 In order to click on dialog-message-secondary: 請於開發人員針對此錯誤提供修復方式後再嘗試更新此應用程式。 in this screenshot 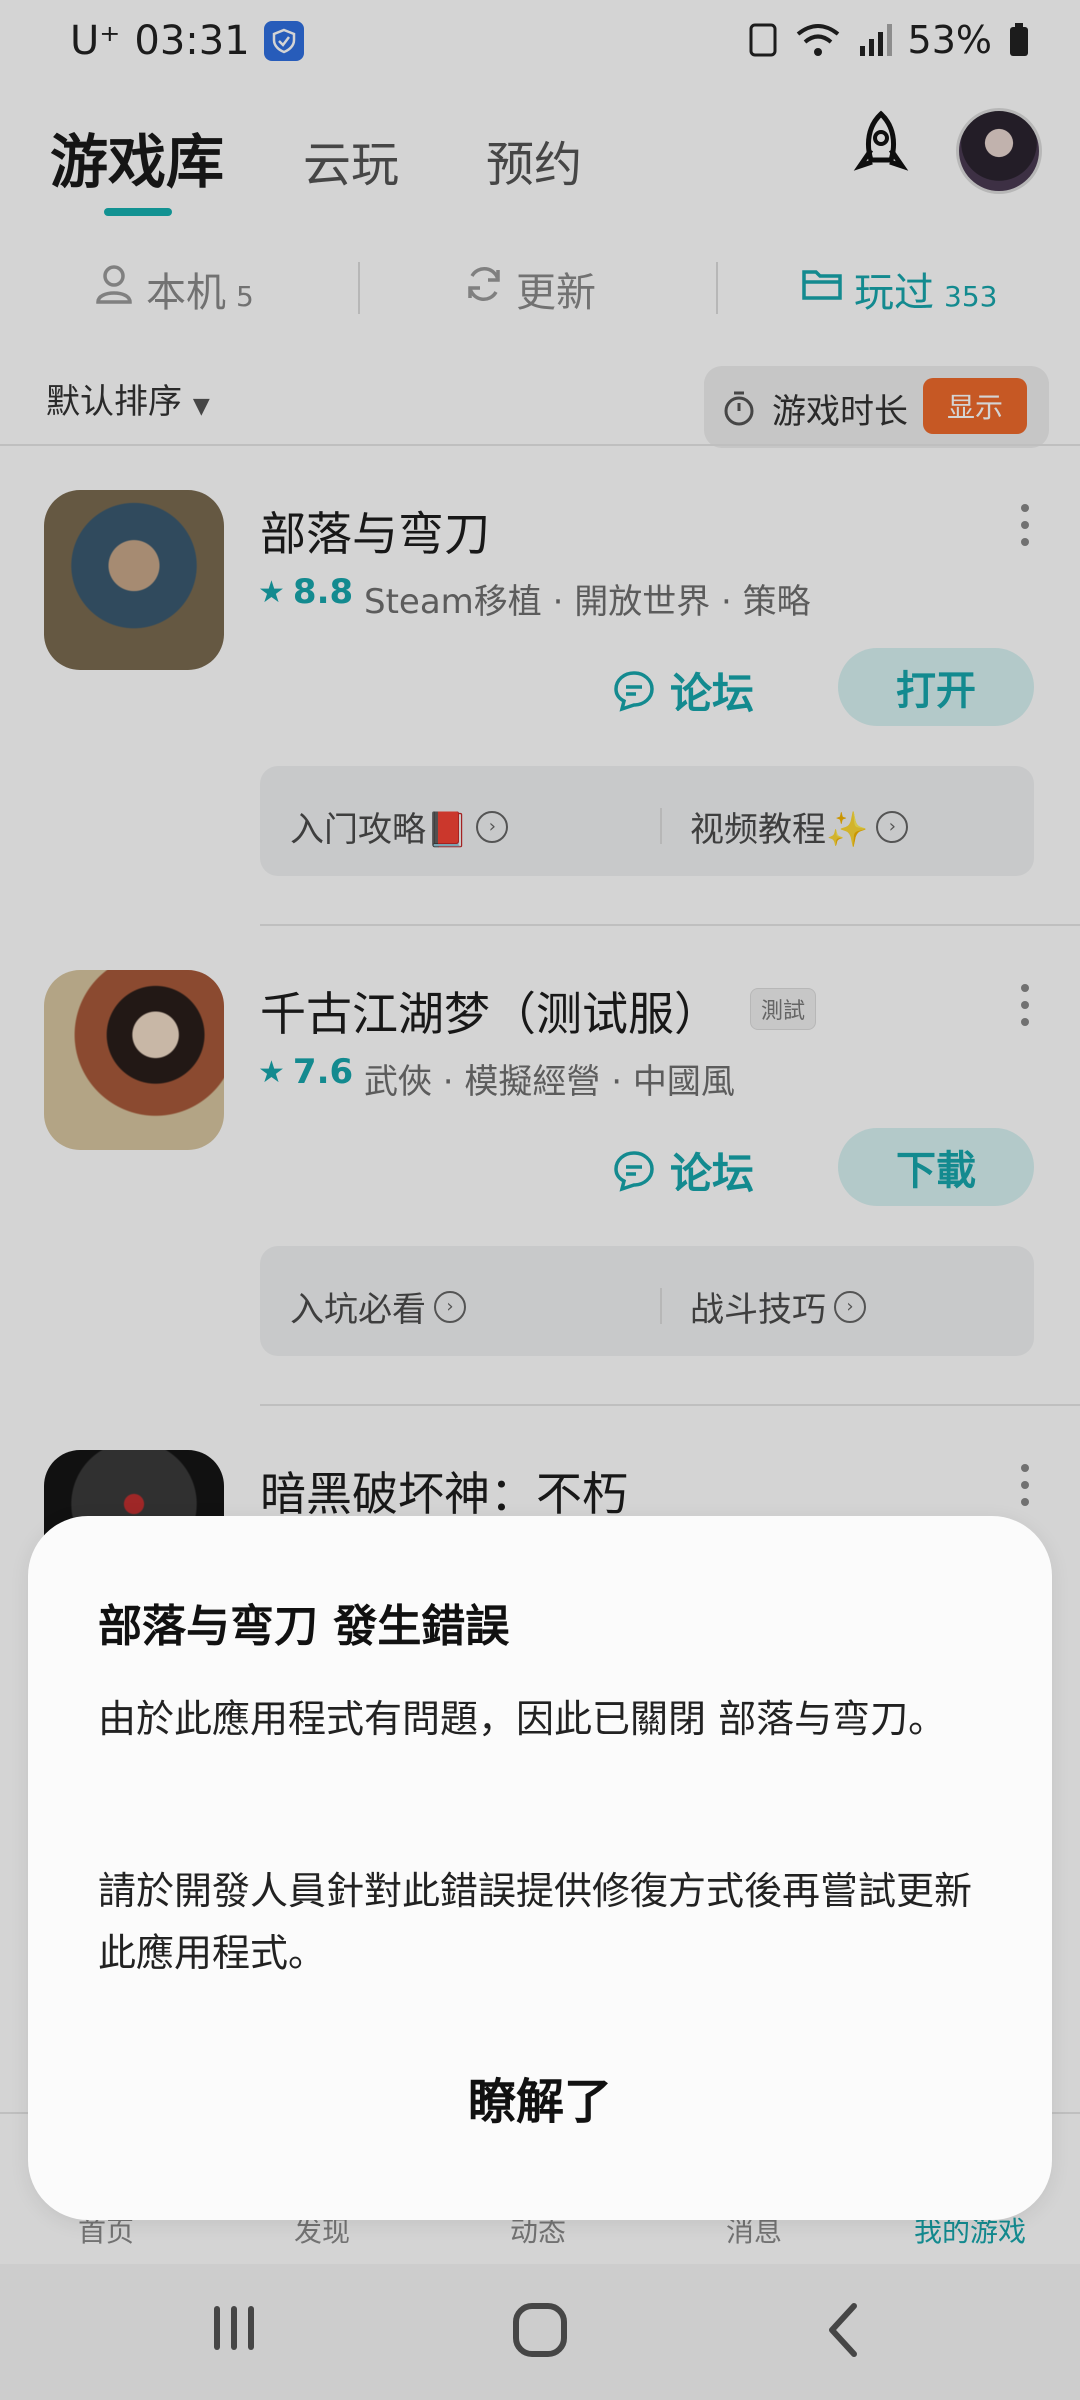, I will do `click(535, 1922)`.